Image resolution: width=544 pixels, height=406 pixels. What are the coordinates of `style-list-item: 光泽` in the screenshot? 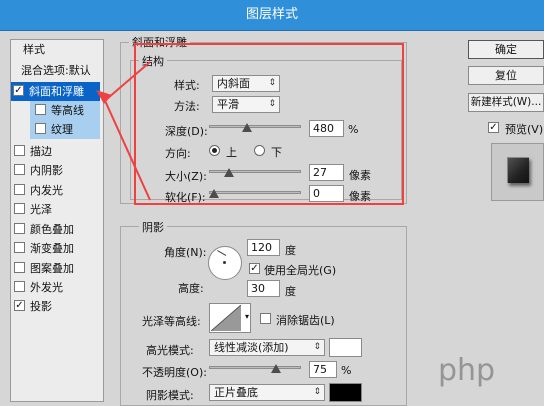 It's located at (56, 209).